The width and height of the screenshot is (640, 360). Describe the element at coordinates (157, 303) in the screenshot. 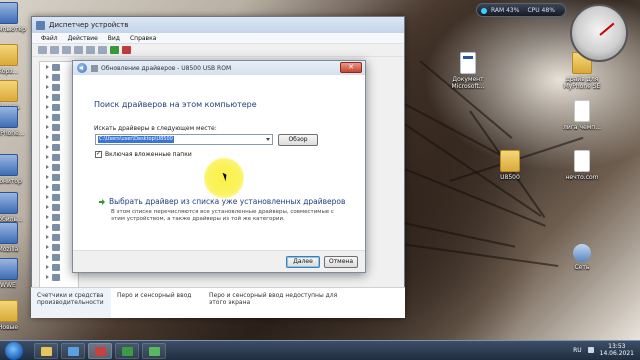

I see `cpanel-pen-touch: Перо и сенсорный ввод` at that location.